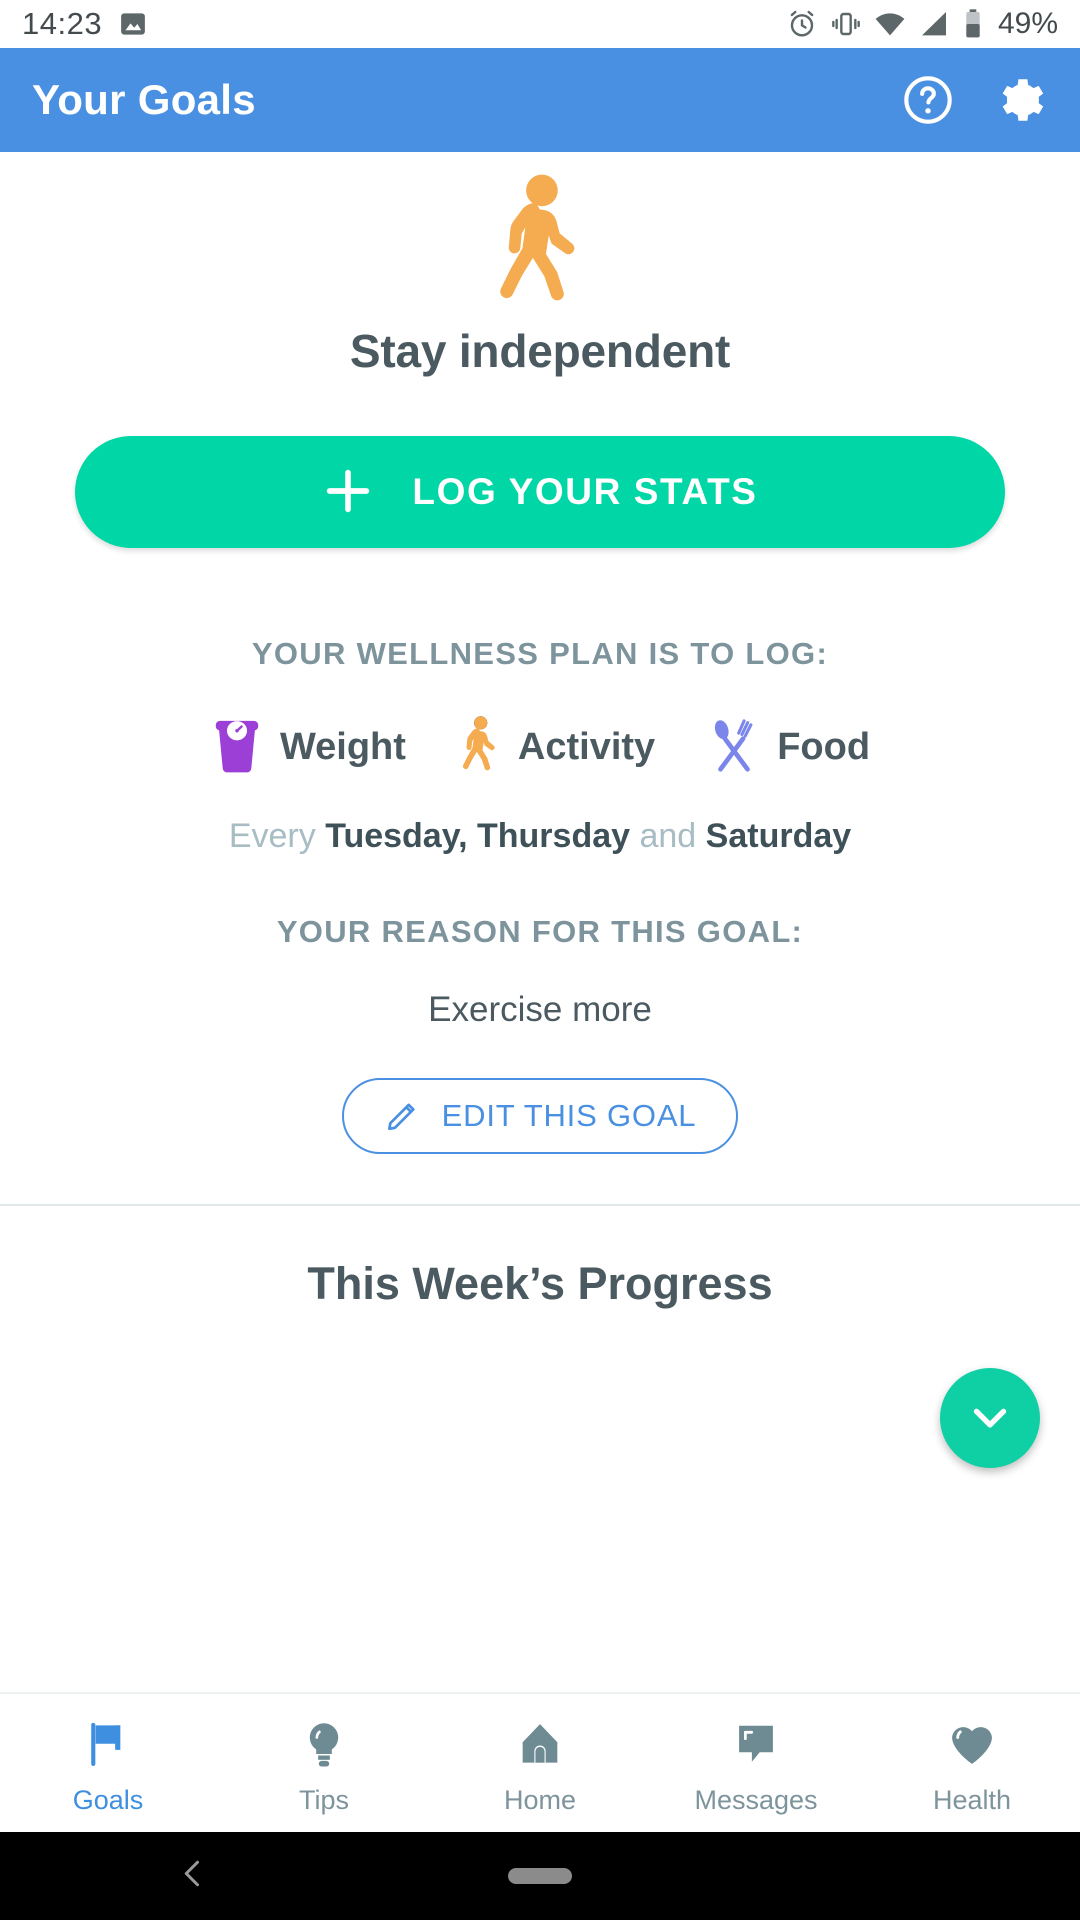 This screenshot has width=1080, height=1920. I want to click on help-circle-icon, so click(928, 100).